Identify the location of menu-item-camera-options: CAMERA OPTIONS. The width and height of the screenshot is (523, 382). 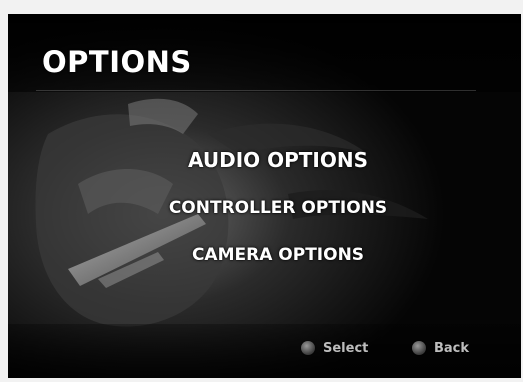
(264, 255).